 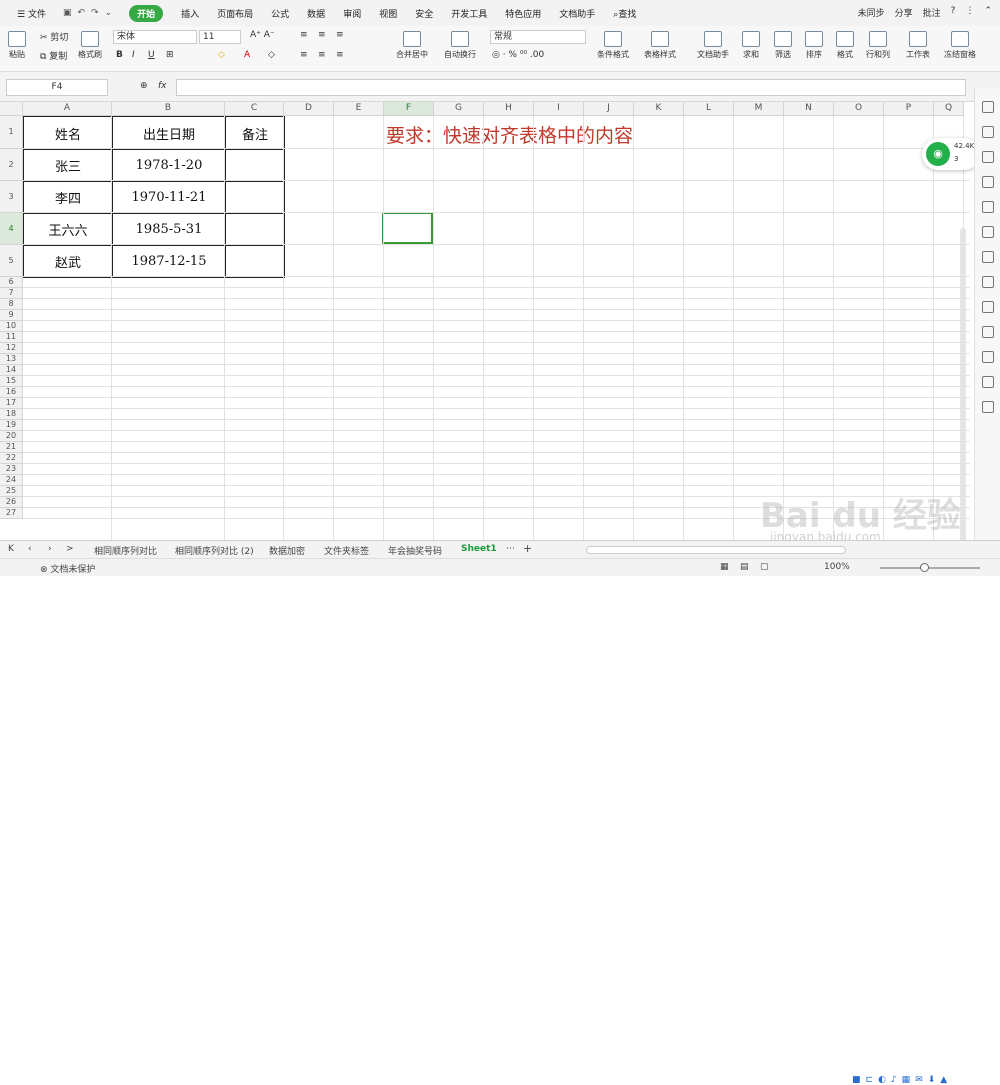 What do you see at coordinates (943, 1080) in the screenshot?
I see `tray-icon-h: ▲` at bounding box center [943, 1080].